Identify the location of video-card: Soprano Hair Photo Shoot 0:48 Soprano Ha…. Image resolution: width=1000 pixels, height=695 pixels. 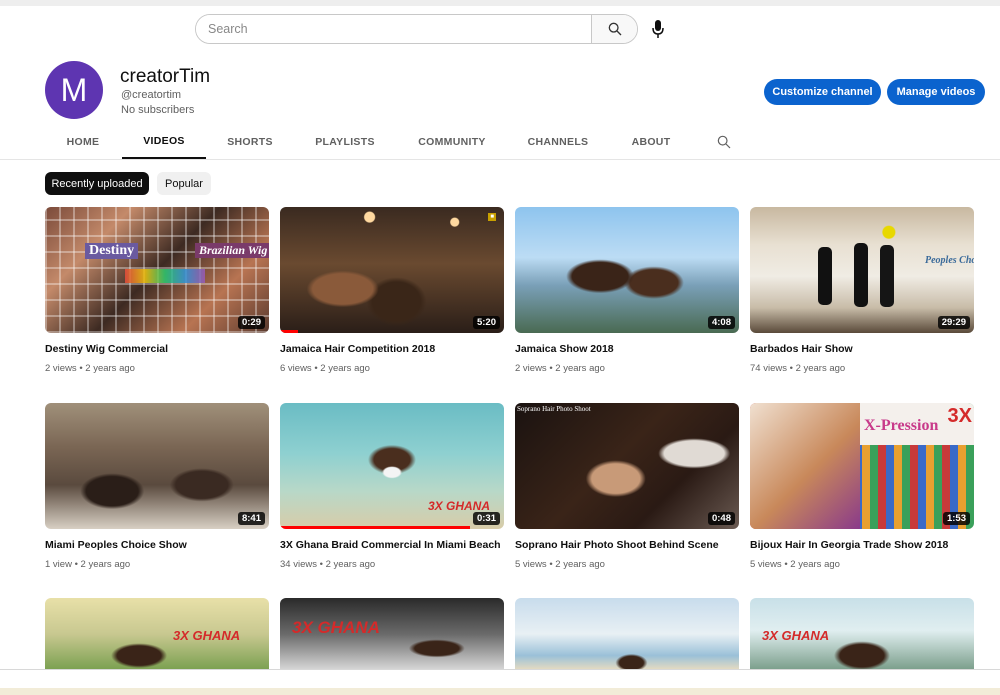
(627, 486).